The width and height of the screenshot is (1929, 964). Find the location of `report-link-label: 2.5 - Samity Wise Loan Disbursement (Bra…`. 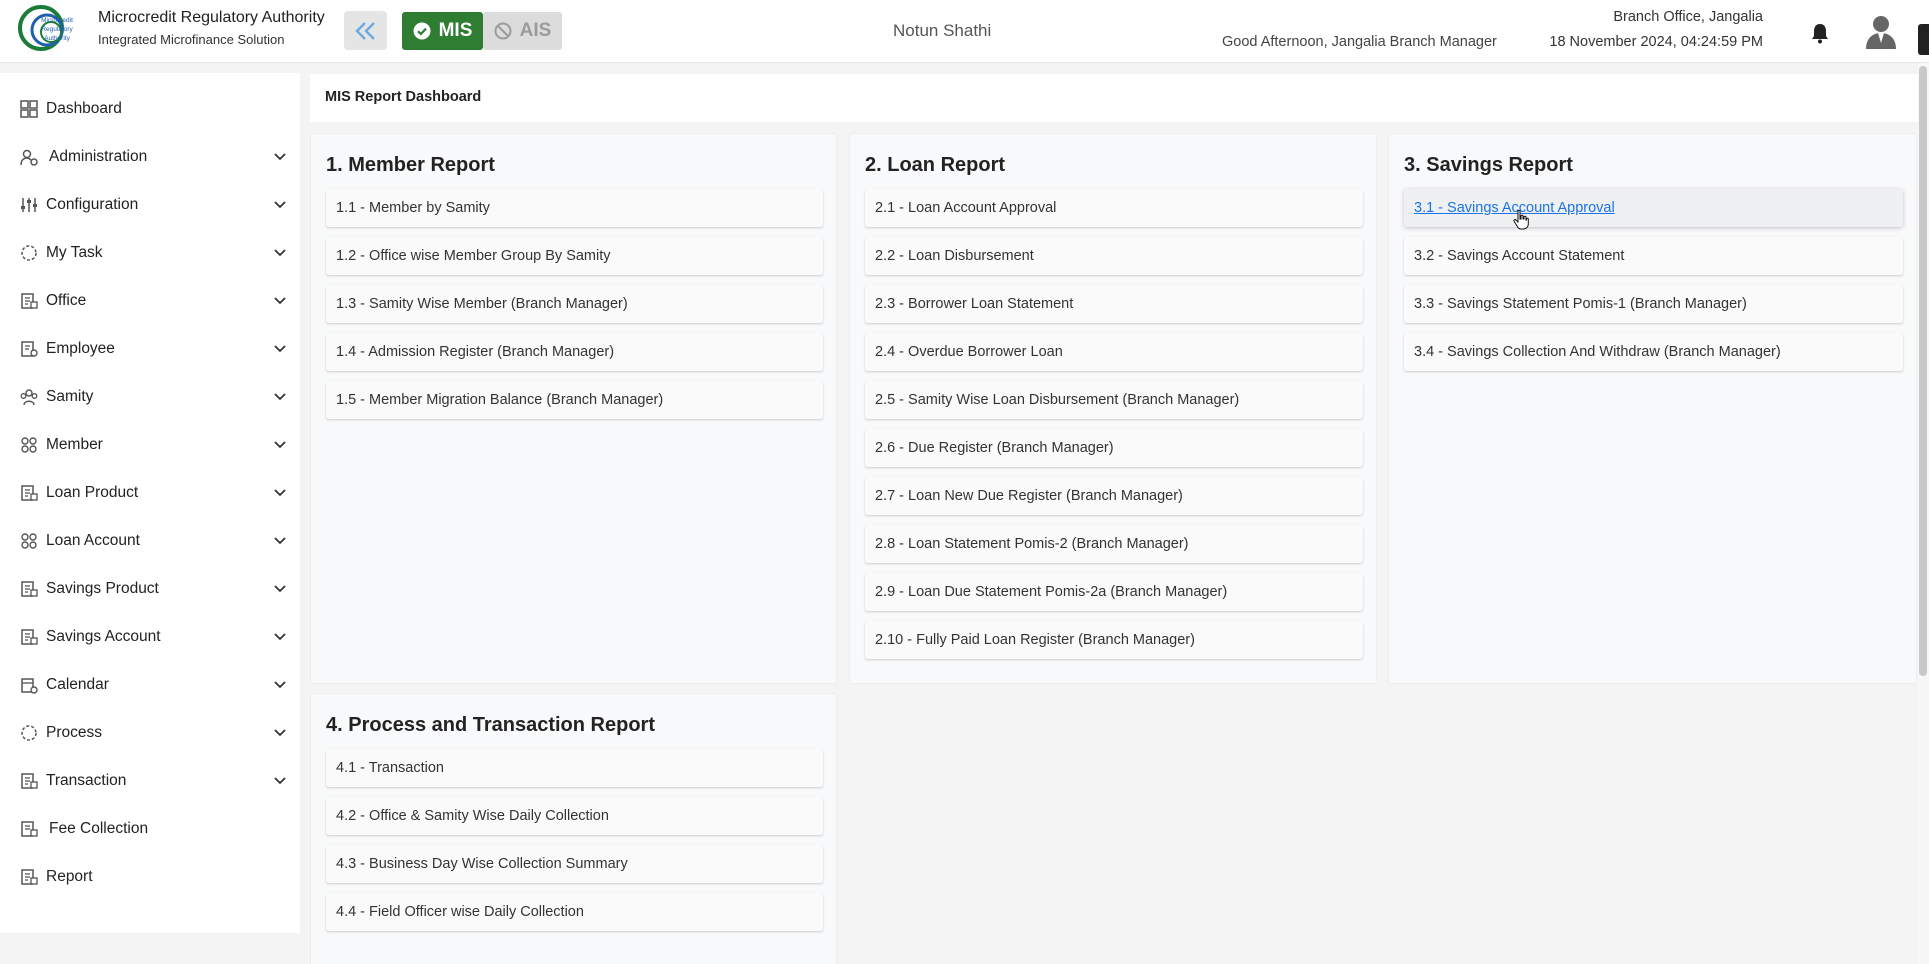

report-link-label: 2.5 - Samity Wise Loan Disbursement (Bra… is located at coordinates (1057, 400).